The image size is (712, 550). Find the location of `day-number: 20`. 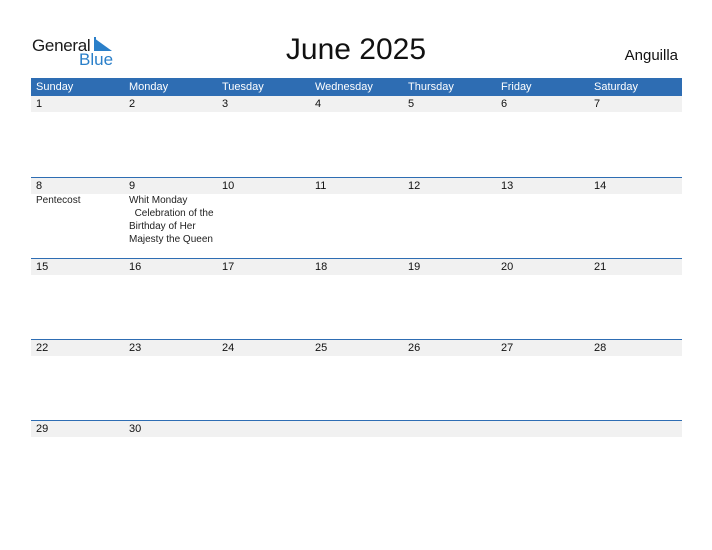

day-number: 20 is located at coordinates (507, 267).